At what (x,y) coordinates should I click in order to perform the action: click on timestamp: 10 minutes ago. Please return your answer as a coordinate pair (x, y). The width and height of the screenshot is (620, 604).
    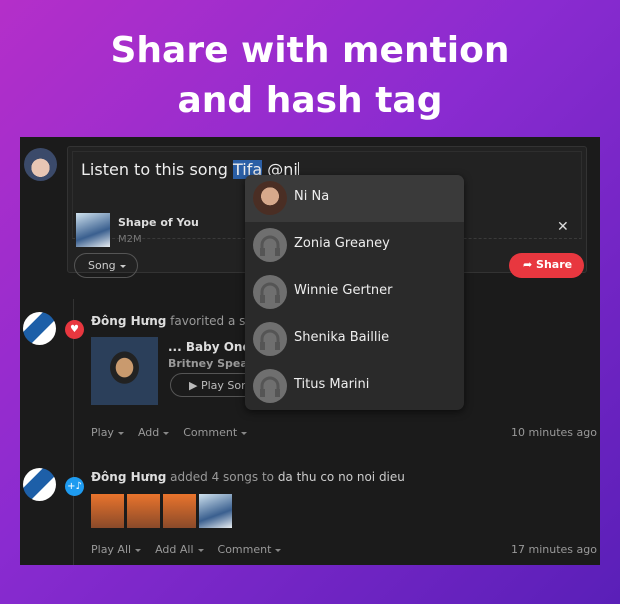
    Looking at the image, I should click on (554, 432).